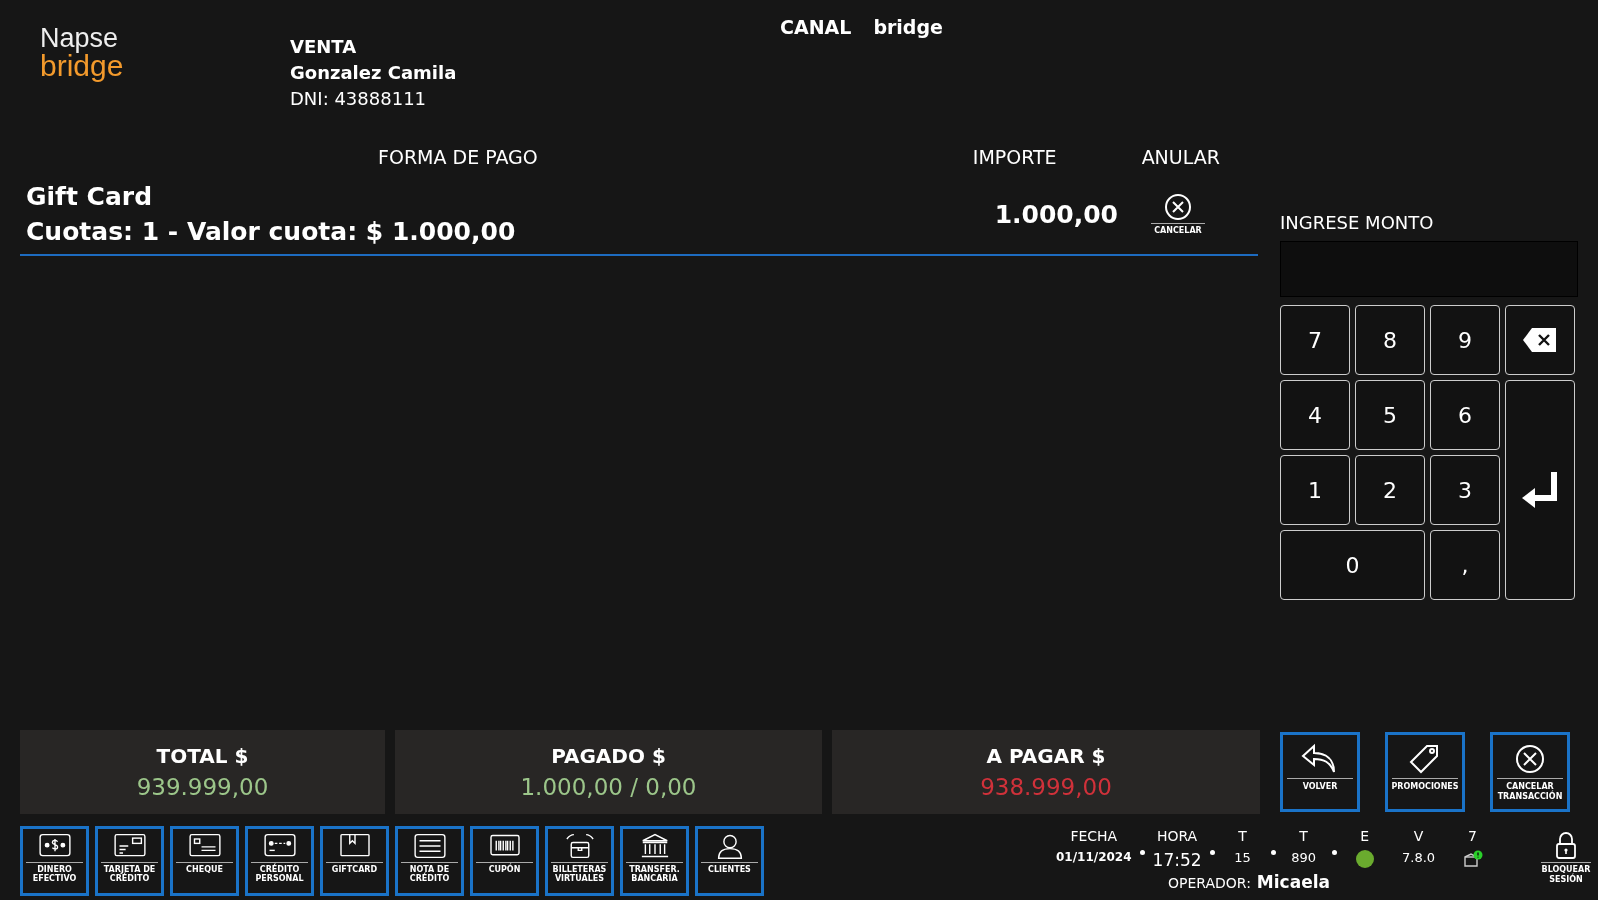  Describe the element at coordinates (204, 861) in the screenshot. I see `payment-method-button: CHEQUE` at that location.